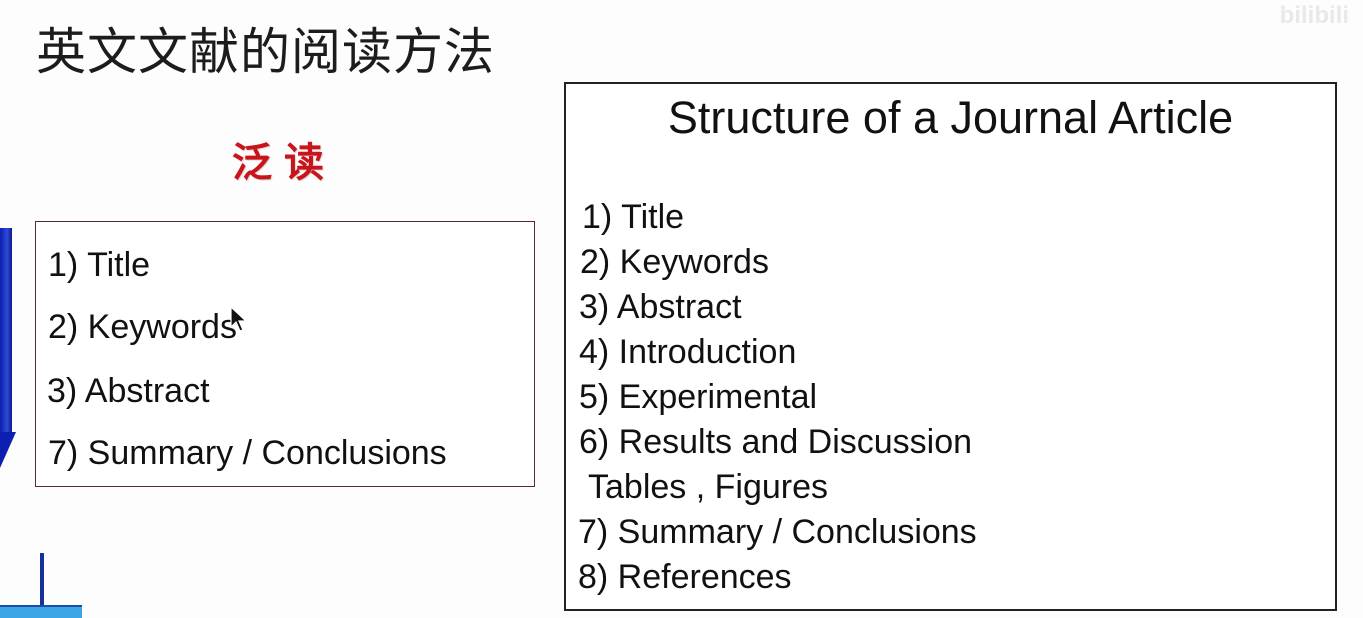 The image size is (1363, 618). I want to click on structure-list-item: 2) Keywords, so click(674, 262).